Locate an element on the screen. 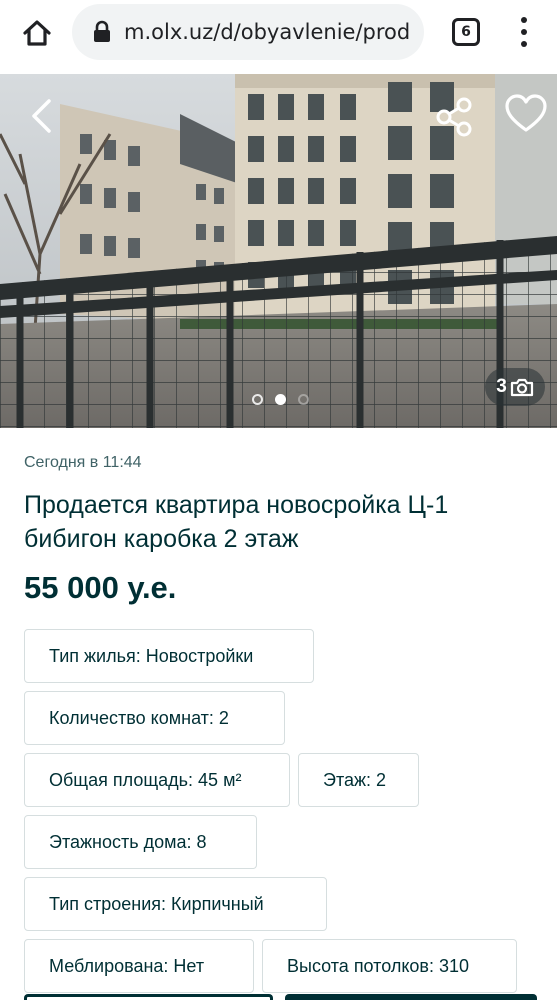 This screenshot has width=557, height=1000. param-chip-ceiling-height: Высота потолков: 310 is located at coordinates (389, 966).